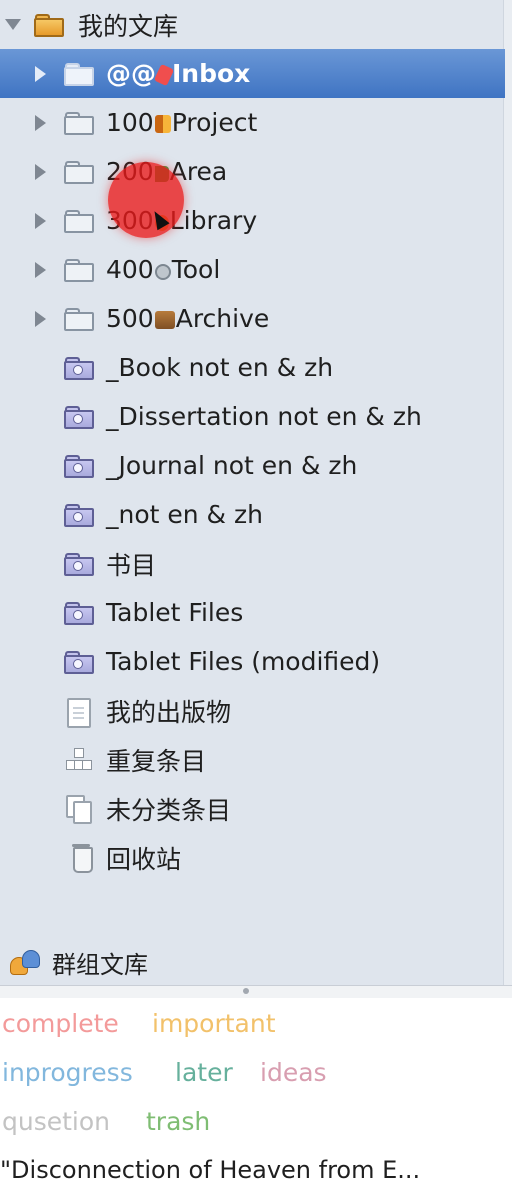 Image resolution: width=512 pixels, height=1184 pixels. I want to click on special-label: 未分类条目, so click(169, 810).